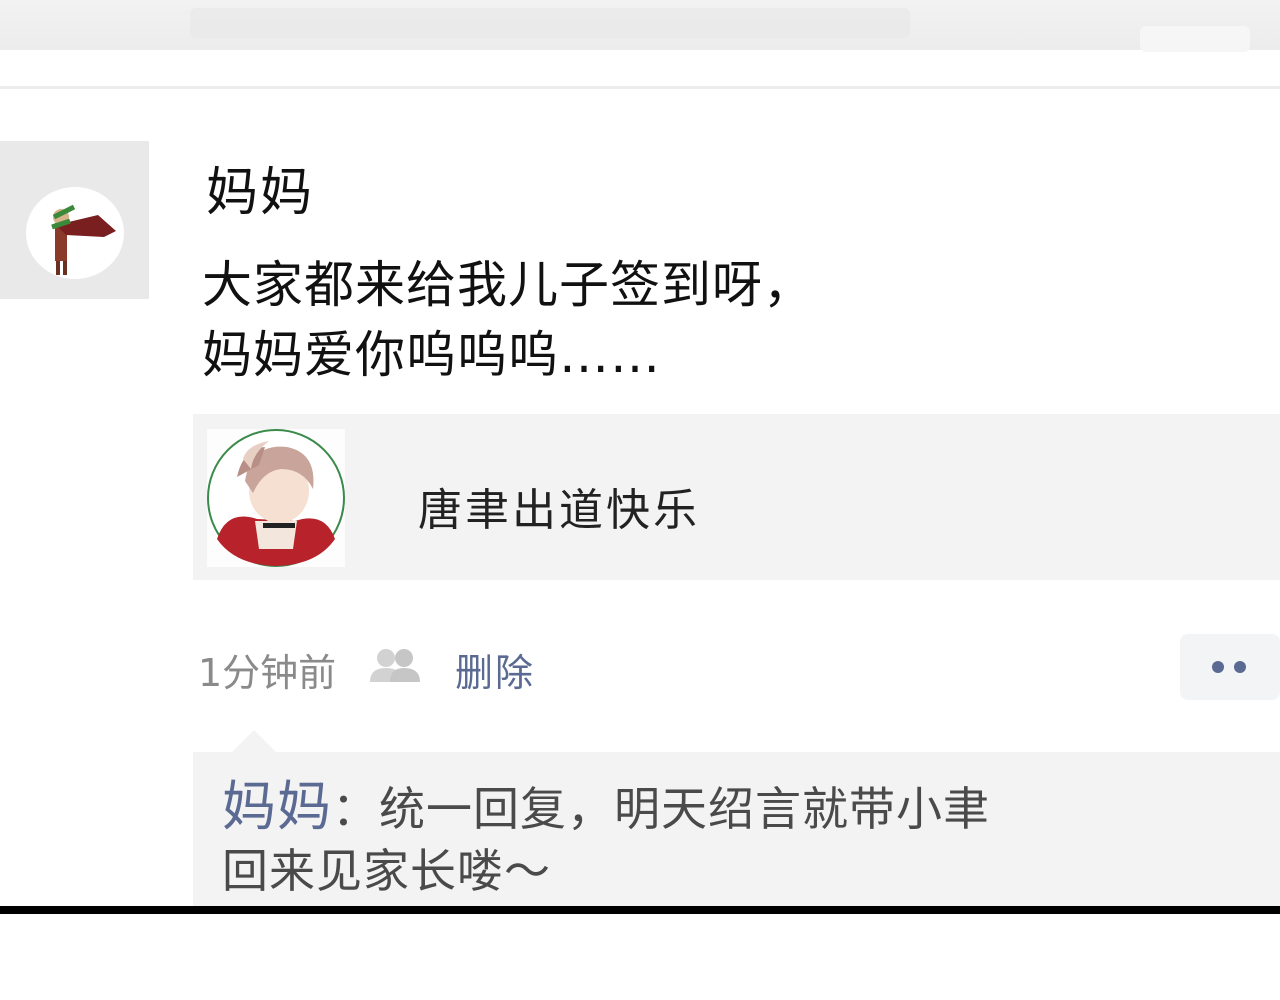  Describe the element at coordinates (559, 510) in the screenshot. I see `shared-title: 唐聿出道快乐` at that location.